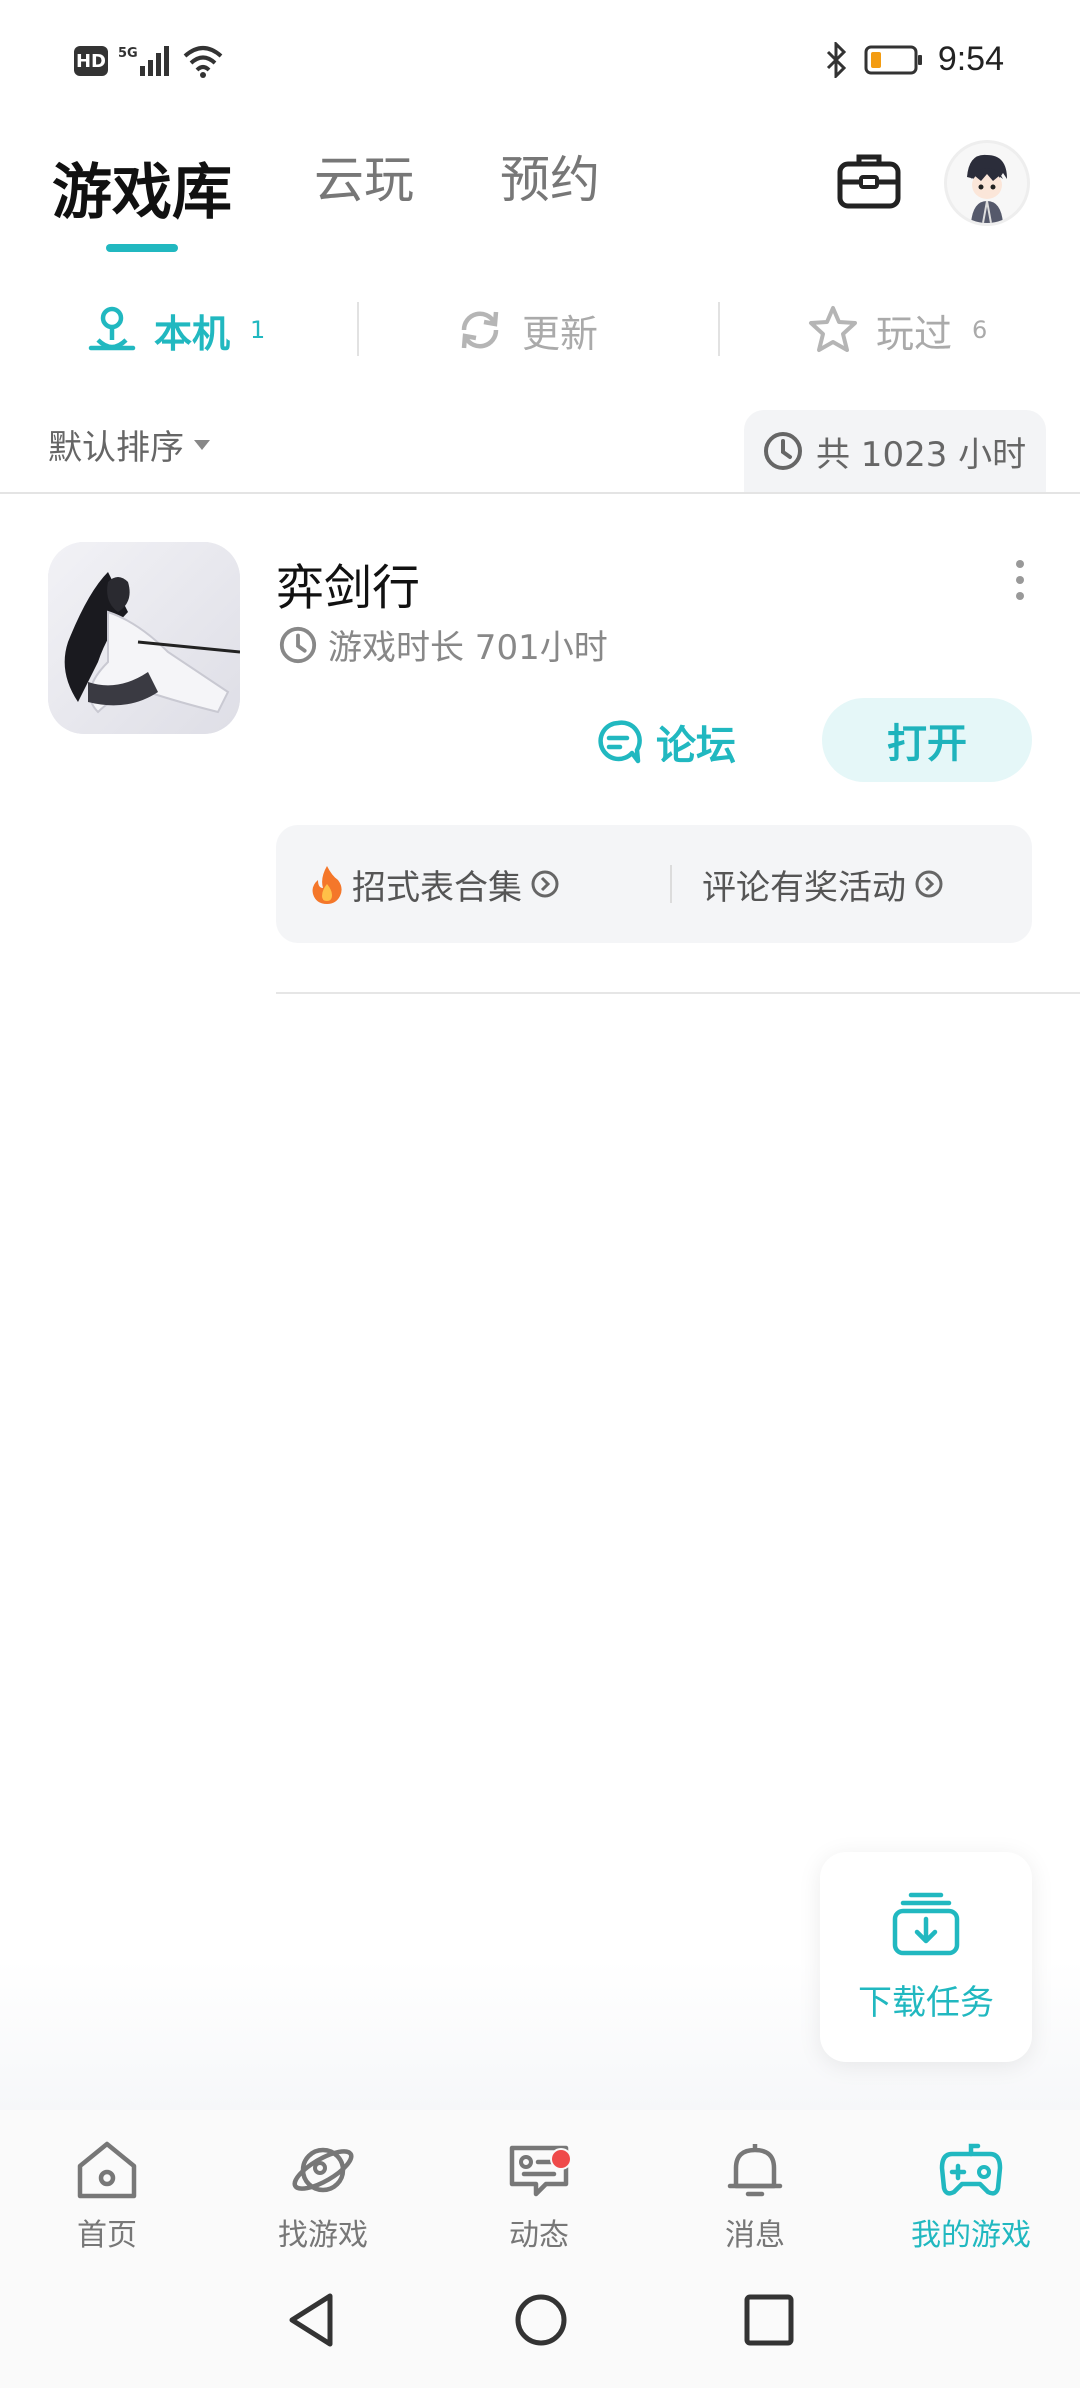 The width and height of the screenshot is (1080, 2388). I want to click on game-playtime: 游戏时长 701小时, so click(443, 644).